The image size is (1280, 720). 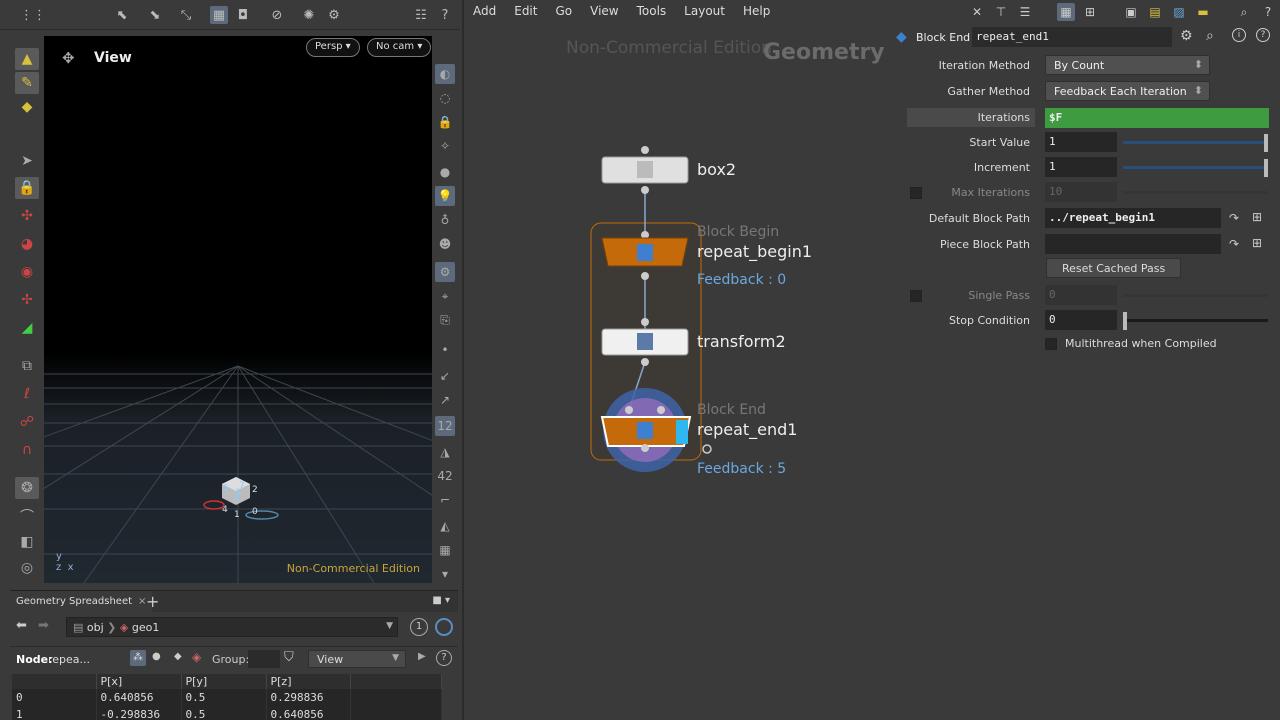 What do you see at coordinates (445, 15) in the screenshot?
I see `help-icon: ?` at bounding box center [445, 15].